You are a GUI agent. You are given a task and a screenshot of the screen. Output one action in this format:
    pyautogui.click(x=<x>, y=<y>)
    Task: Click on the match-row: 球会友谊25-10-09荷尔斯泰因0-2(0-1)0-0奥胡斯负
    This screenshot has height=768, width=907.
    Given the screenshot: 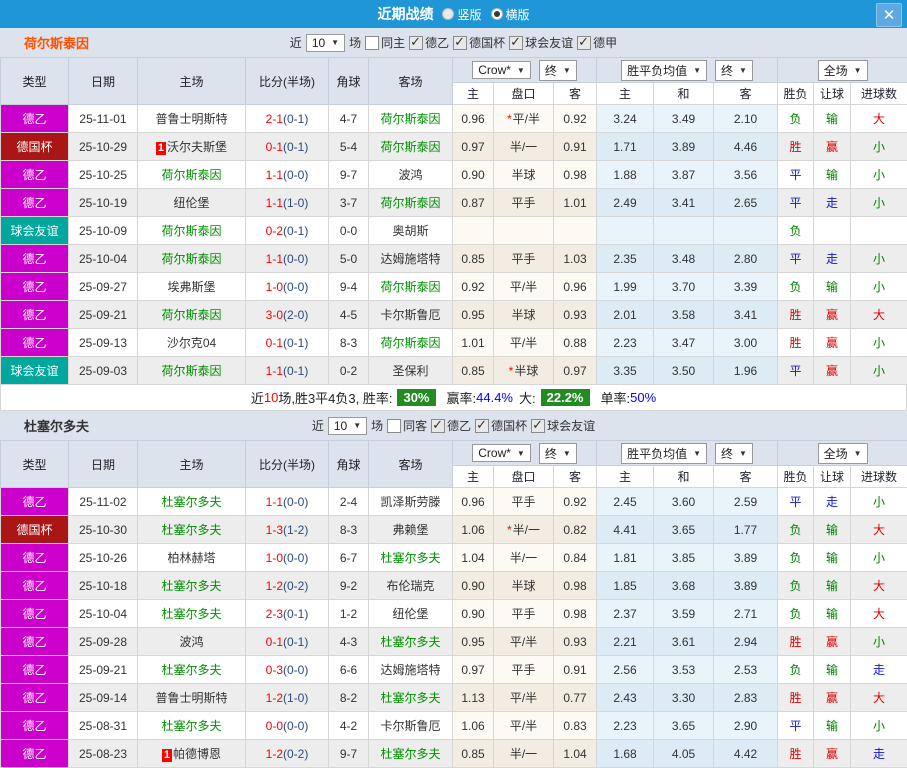 What is the action you would take?
    pyautogui.click(x=454, y=231)
    